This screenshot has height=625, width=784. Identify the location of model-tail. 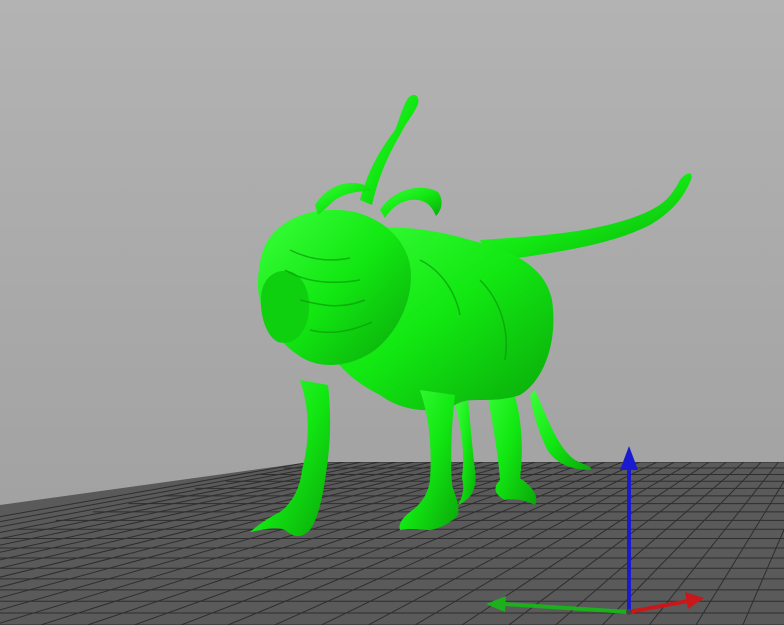
(586, 217).